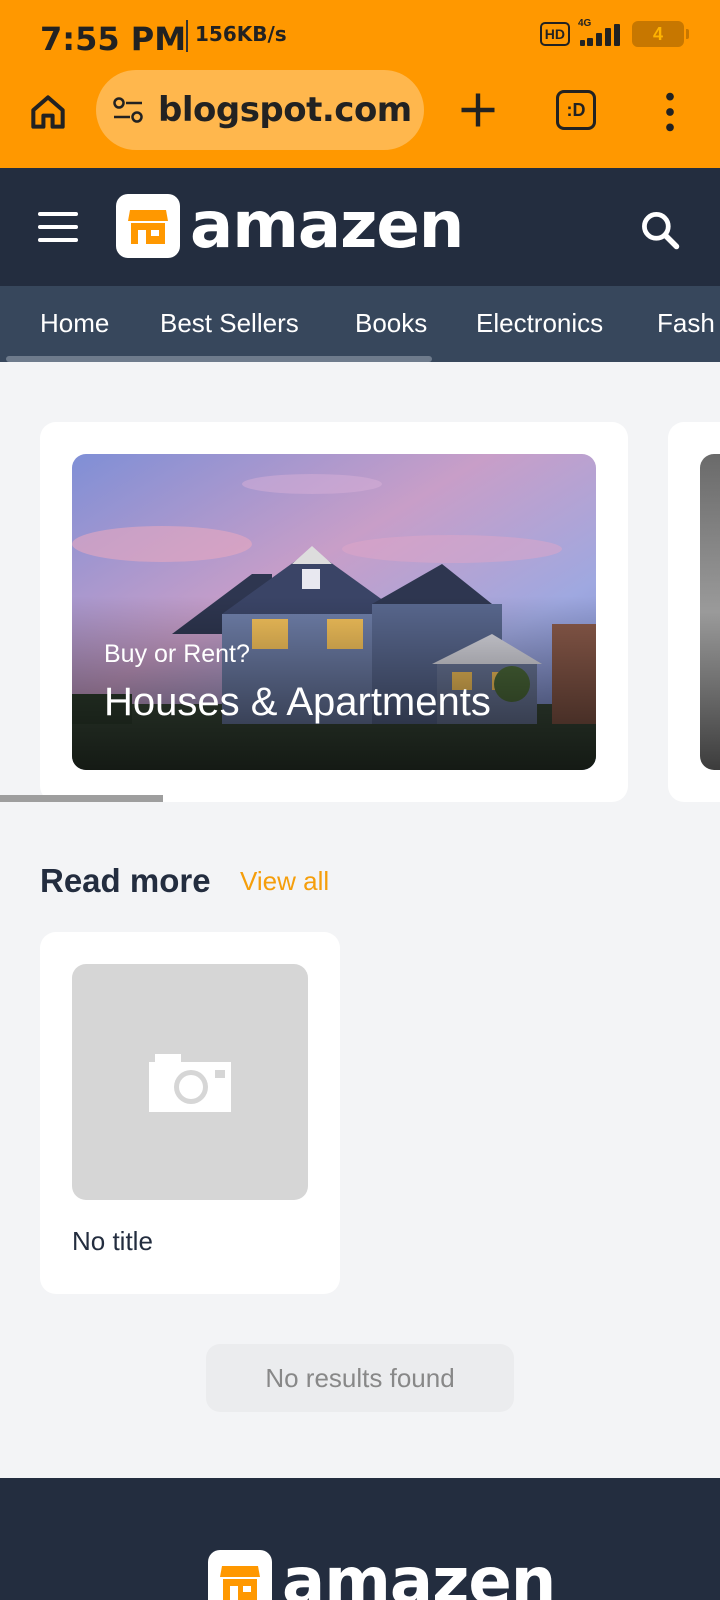 The width and height of the screenshot is (720, 1600). Describe the element at coordinates (74, 323) in the screenshot. I see `nav-item-home: Home` at that location.